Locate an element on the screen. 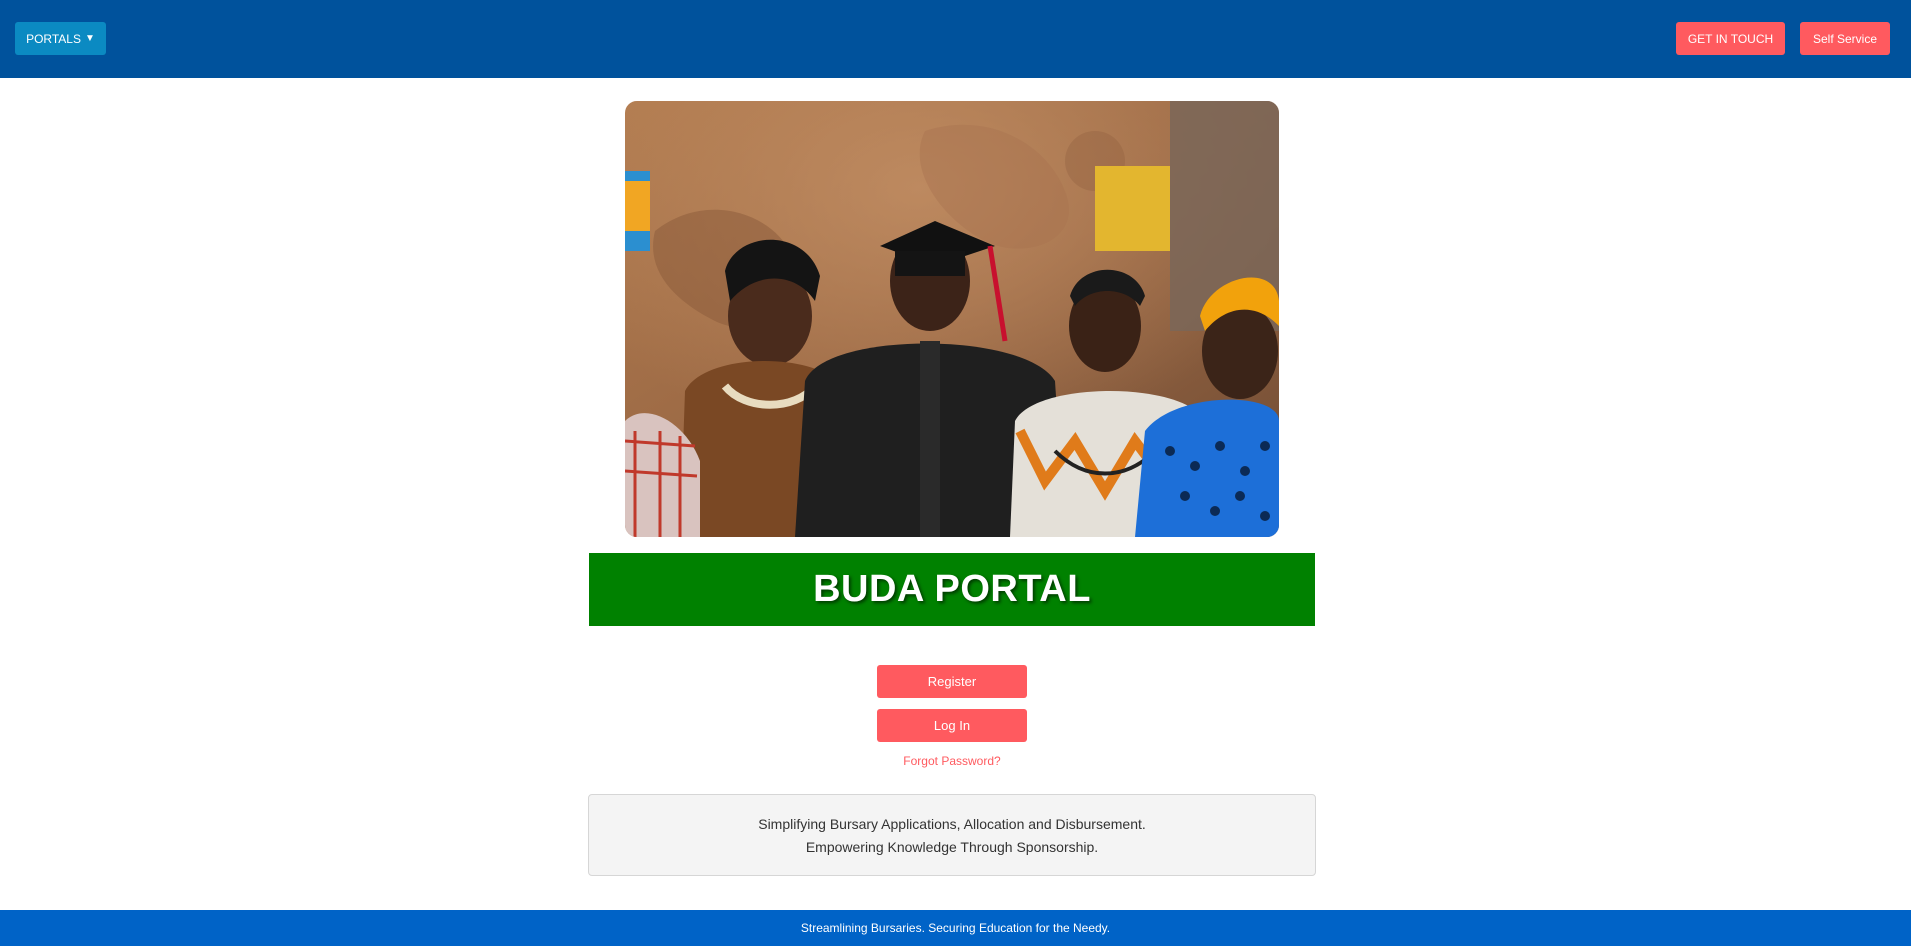 This screenshot has height=946, width=1911. forgot-password-link: Forgot Password? is located at coordinates (952, 761).